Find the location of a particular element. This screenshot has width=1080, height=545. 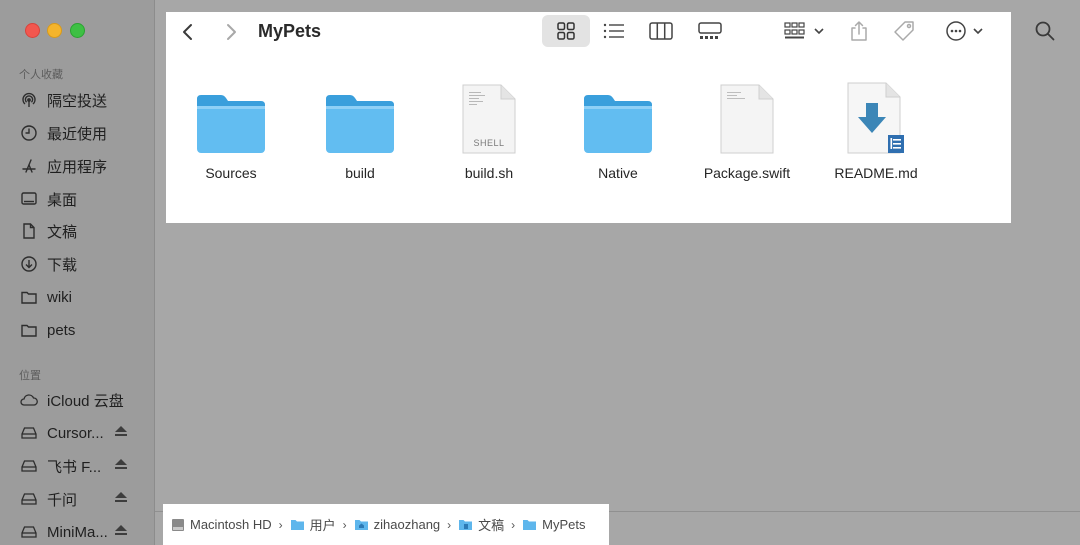

shell-badge: SHELL is located at coordinates (489, 143).